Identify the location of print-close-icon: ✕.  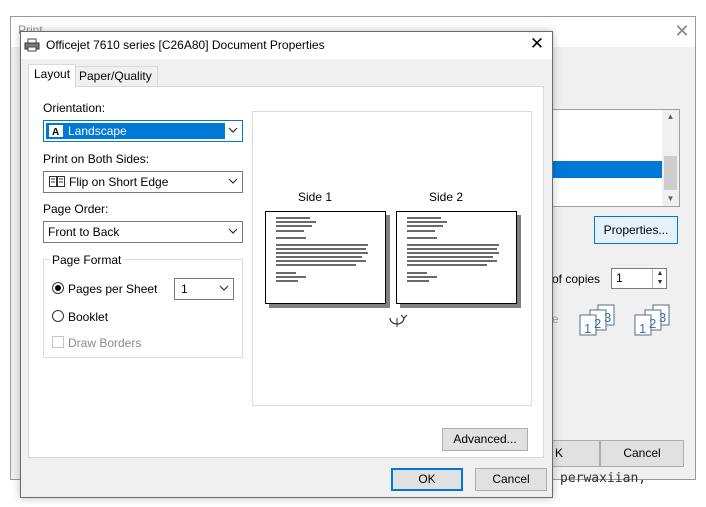
(682, 32).